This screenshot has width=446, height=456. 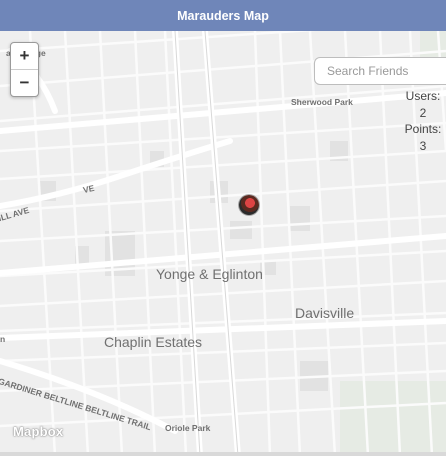 What do you see at coordinates (423, 145) in the screenshot?
I see `points-count: 3` at bounding box center [423, 145].